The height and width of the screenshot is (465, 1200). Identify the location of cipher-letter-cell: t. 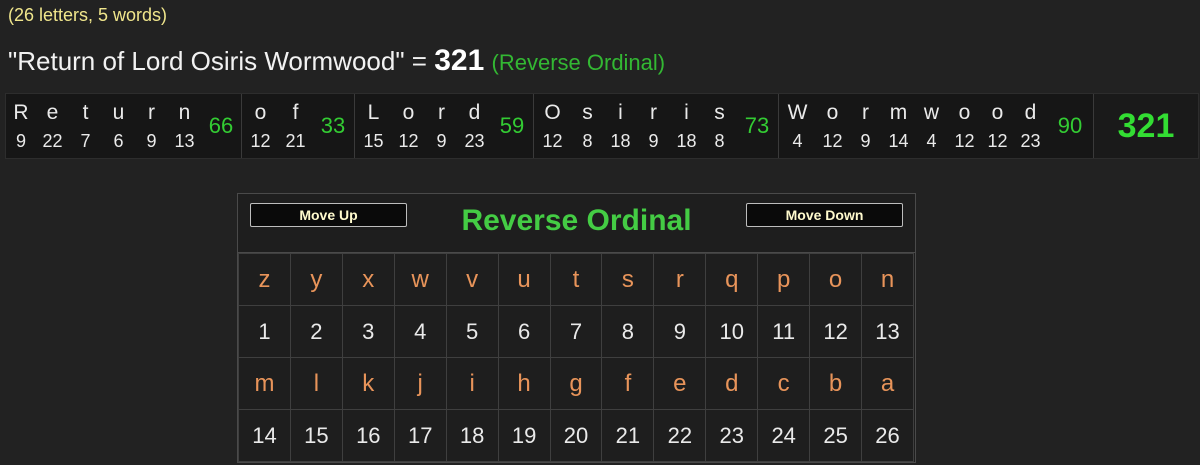
(576, 279).